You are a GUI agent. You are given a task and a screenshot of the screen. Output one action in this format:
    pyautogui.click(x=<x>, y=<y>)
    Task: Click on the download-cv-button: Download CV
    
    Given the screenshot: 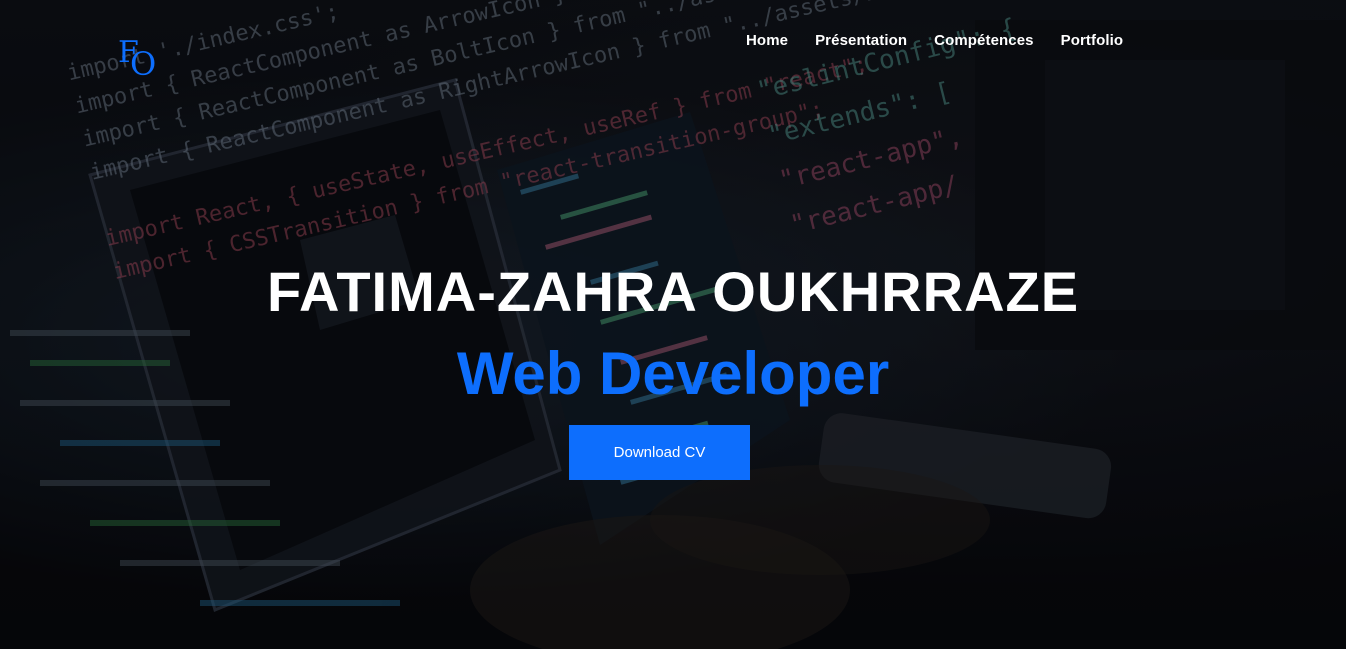 What is the action you would take?
    pyautogui.click(x=659, y=452)
    